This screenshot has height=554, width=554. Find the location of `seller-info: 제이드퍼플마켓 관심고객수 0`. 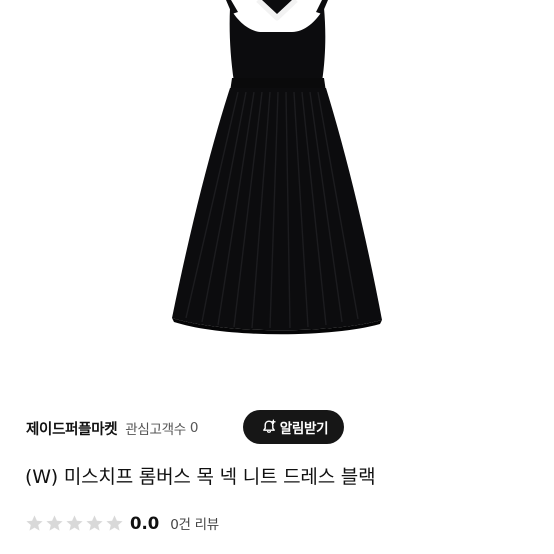

seller-info: 제이드퍼플마켓 관심고객수 0 is located at coordinates (112, 428).